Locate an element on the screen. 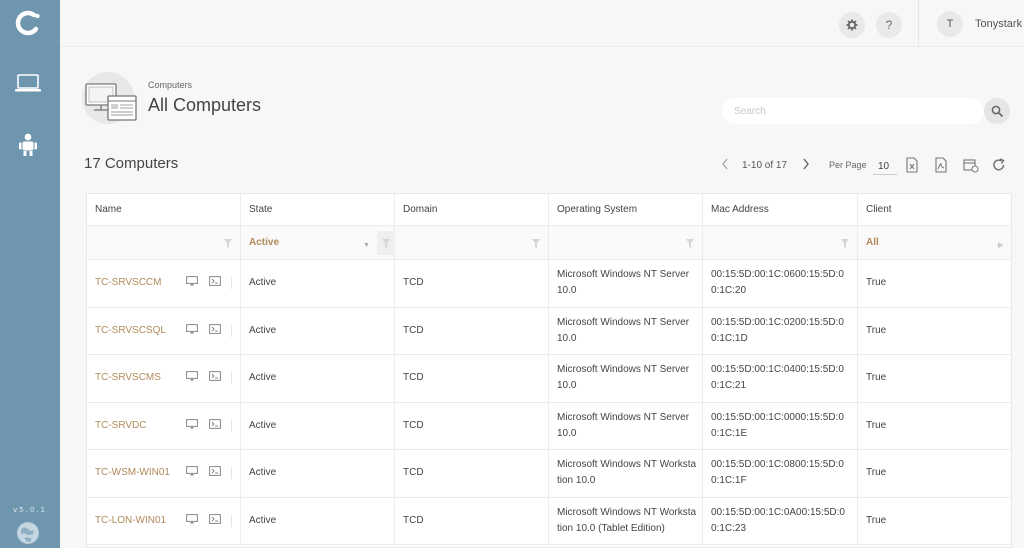 The image size is (1024, 548). search-icon is located at coordinates (997, 111).